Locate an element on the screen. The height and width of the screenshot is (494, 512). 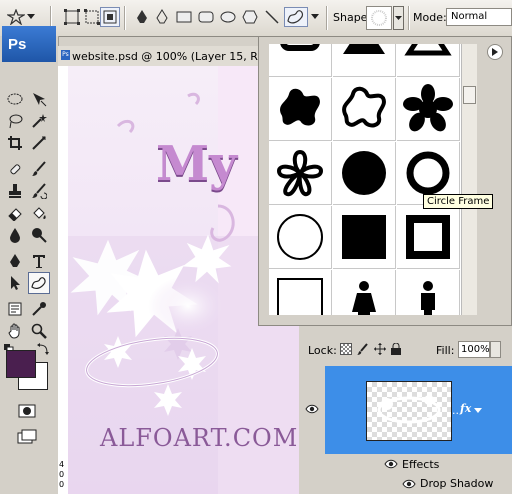
eraser-tool-icon is located at coordinates (15, 213).